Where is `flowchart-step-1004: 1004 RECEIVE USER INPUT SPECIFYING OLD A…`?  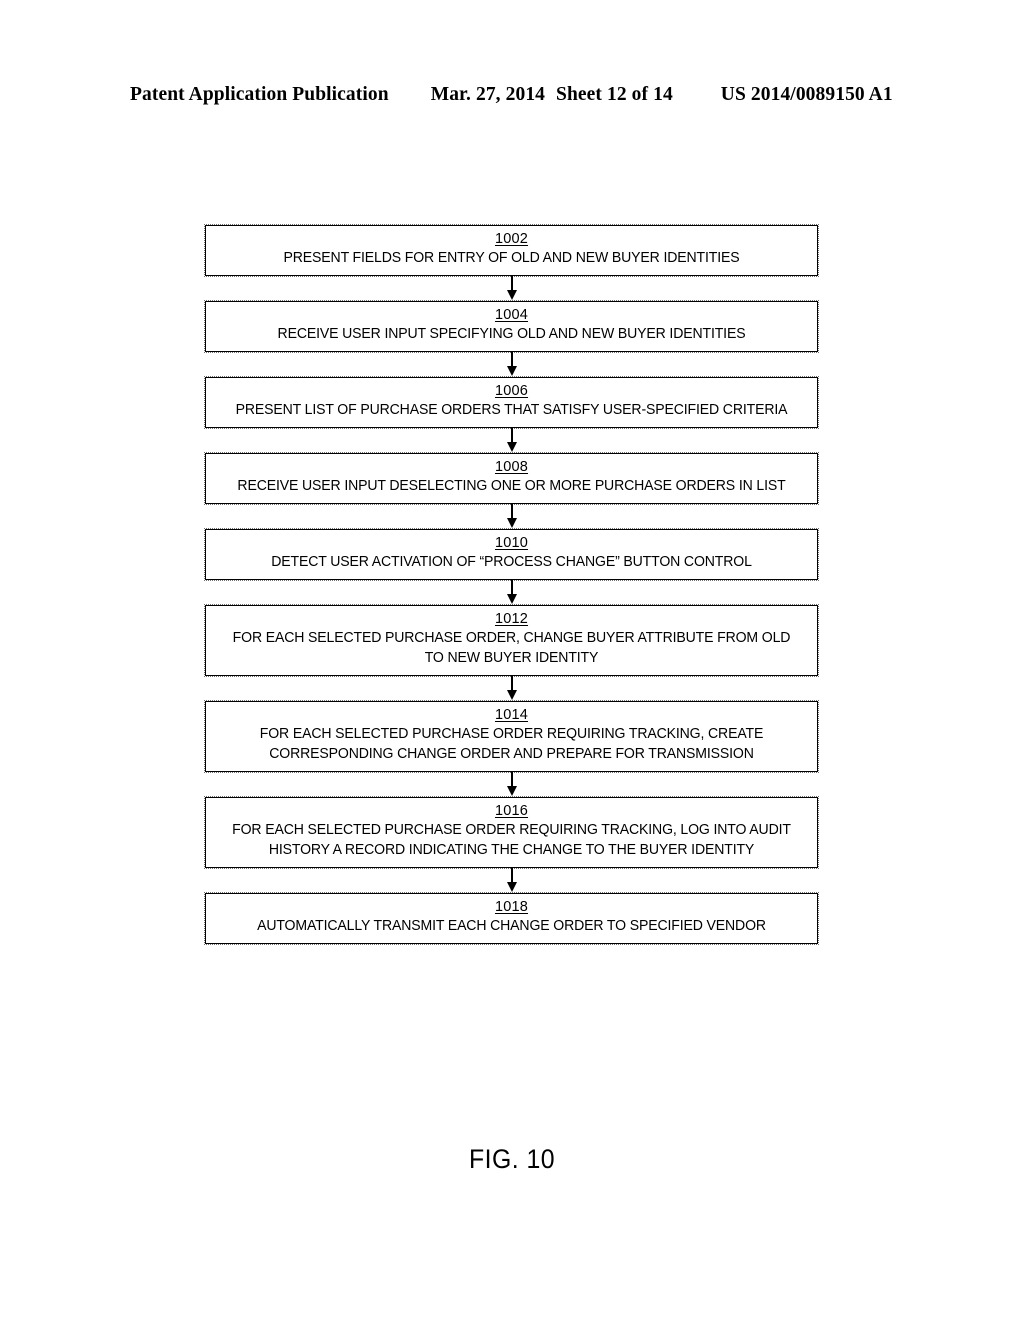 flowchart-step-1004: 1004 RECEIVE USER INPUT SPECIFYING OLD A… is located at coordinates (511, 326).